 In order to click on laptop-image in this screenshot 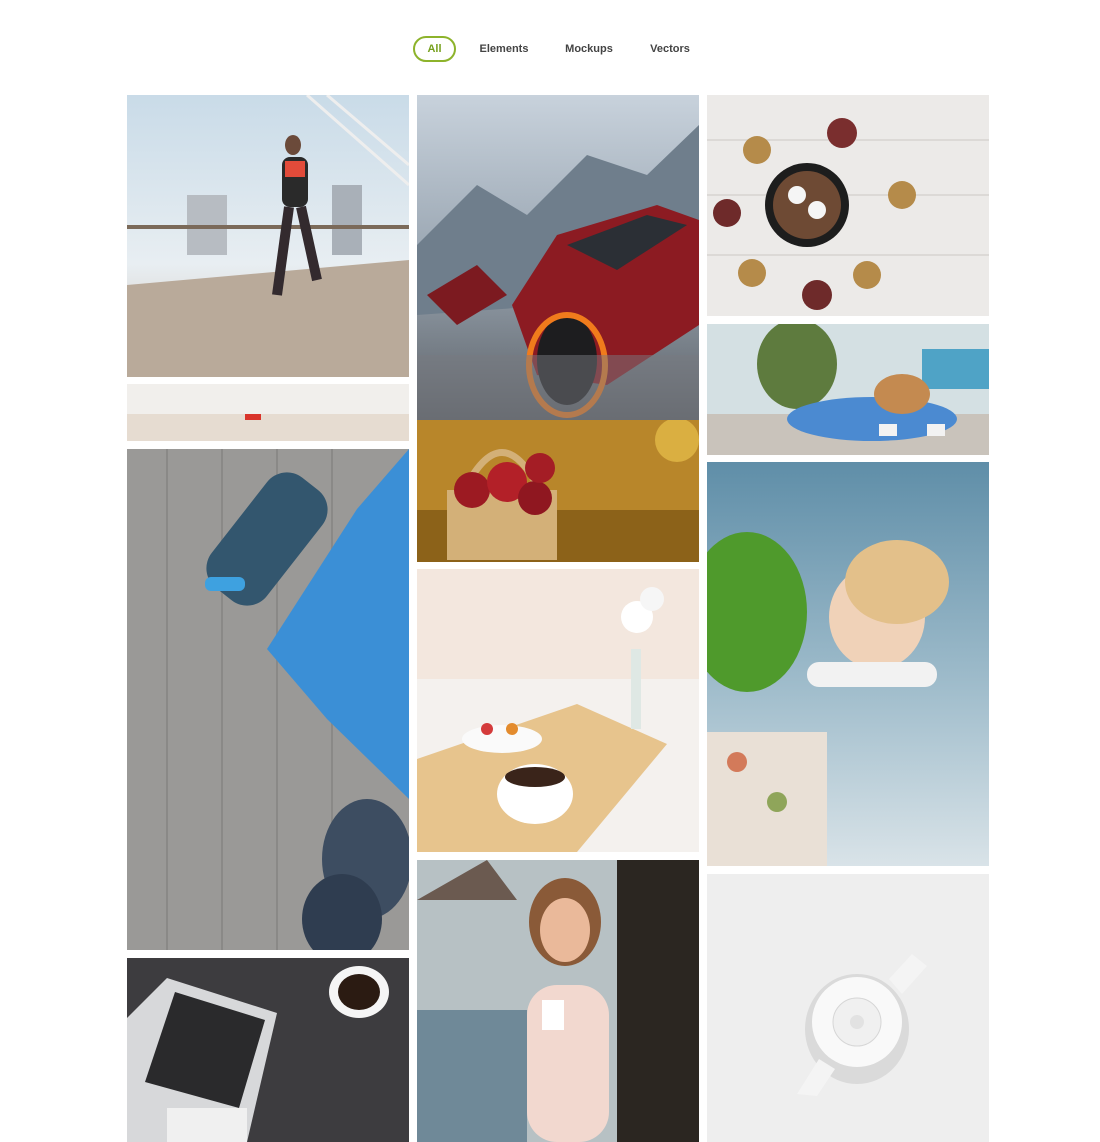, I will do `click(268, 1050)`.